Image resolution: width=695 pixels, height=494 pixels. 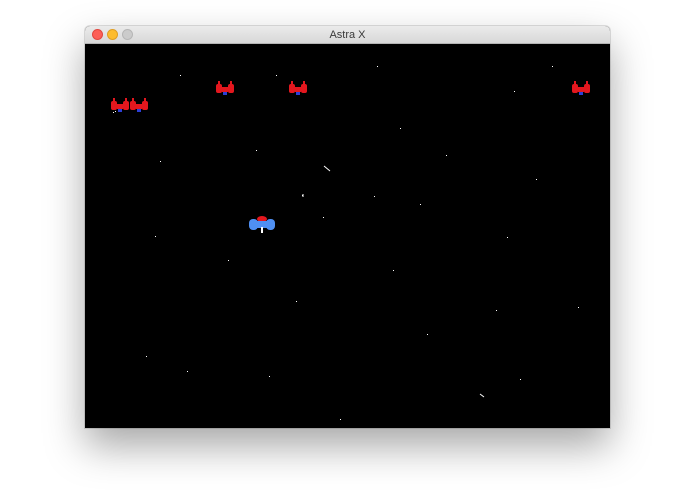 I want to click on projectiles, so click(x=393, y=281).